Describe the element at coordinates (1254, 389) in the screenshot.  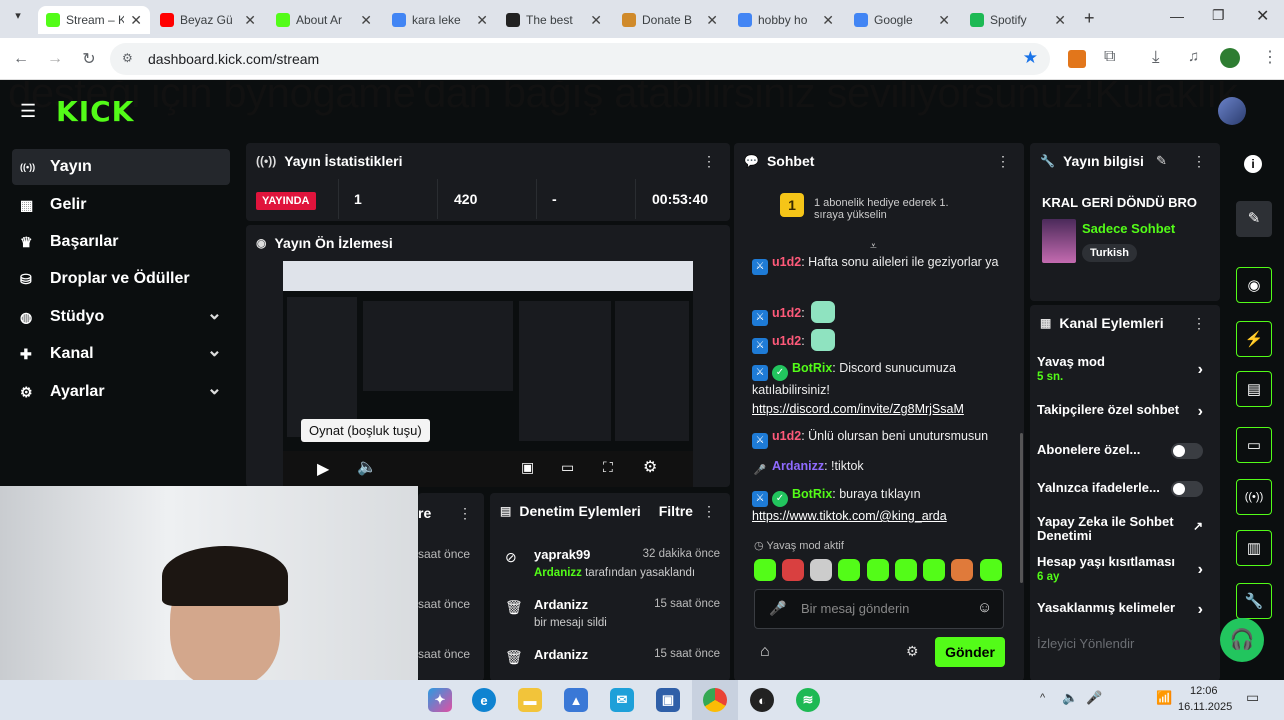
I see `notes-icon: ▤` at that location.